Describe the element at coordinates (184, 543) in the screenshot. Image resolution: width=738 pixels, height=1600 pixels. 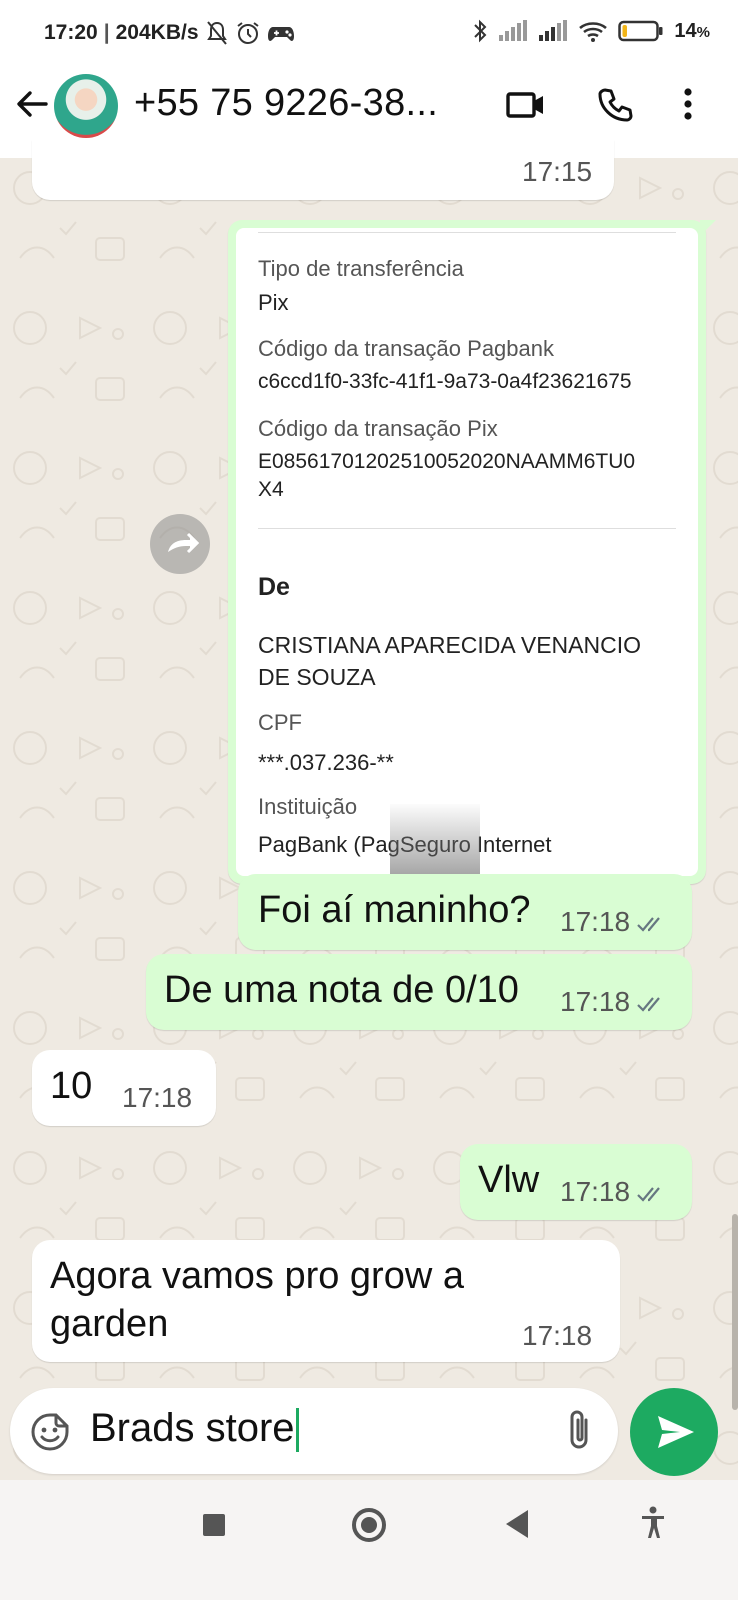
I see `forward-icon` at that location.